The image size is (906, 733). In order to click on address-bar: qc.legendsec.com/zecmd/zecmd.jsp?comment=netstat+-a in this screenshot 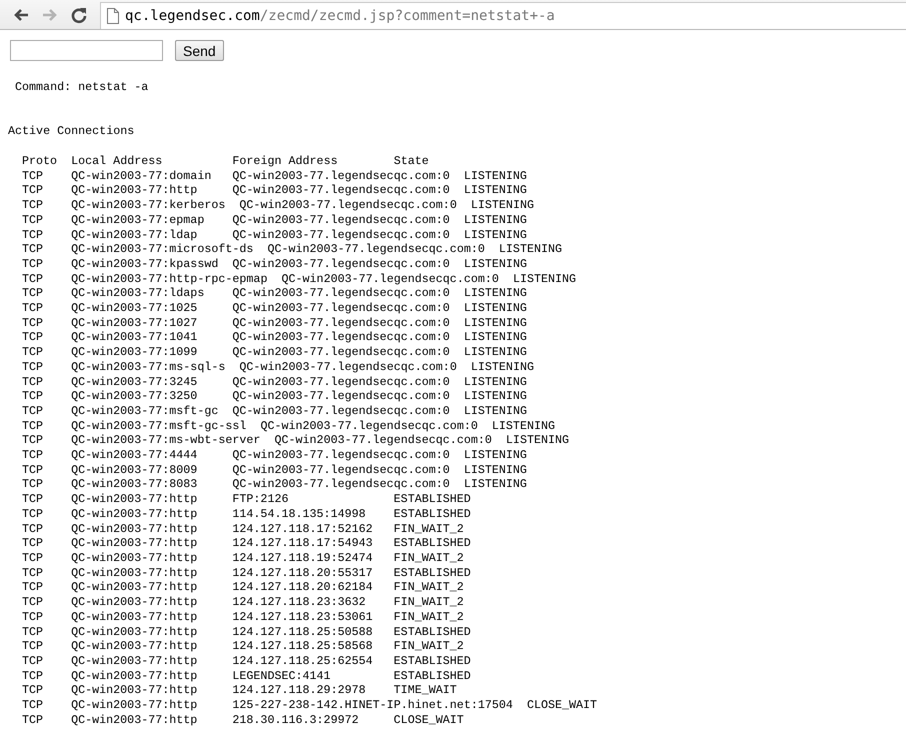, I will do `click(503, 15)`.